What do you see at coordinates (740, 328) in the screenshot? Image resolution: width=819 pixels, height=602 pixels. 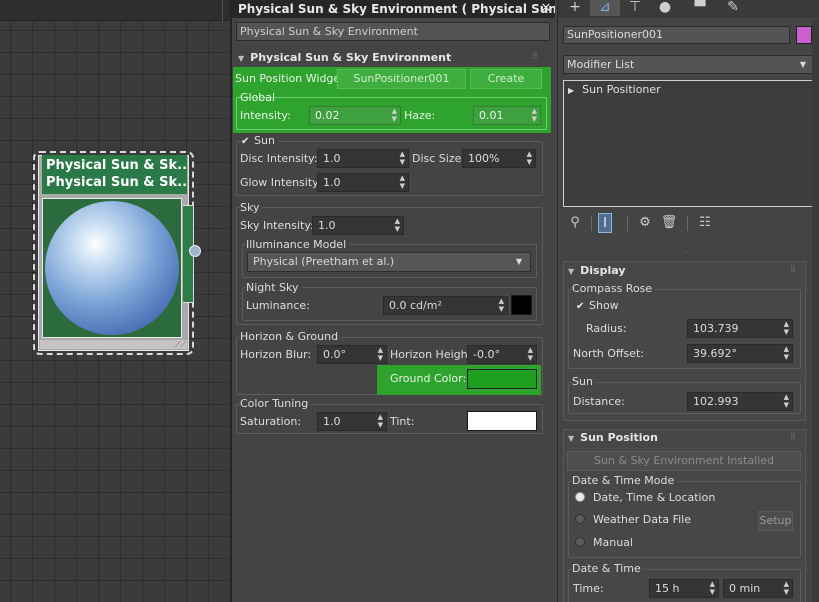 I see `radius-spinner: 103.739 ▲ ▼` at bounding box center [740, 328].